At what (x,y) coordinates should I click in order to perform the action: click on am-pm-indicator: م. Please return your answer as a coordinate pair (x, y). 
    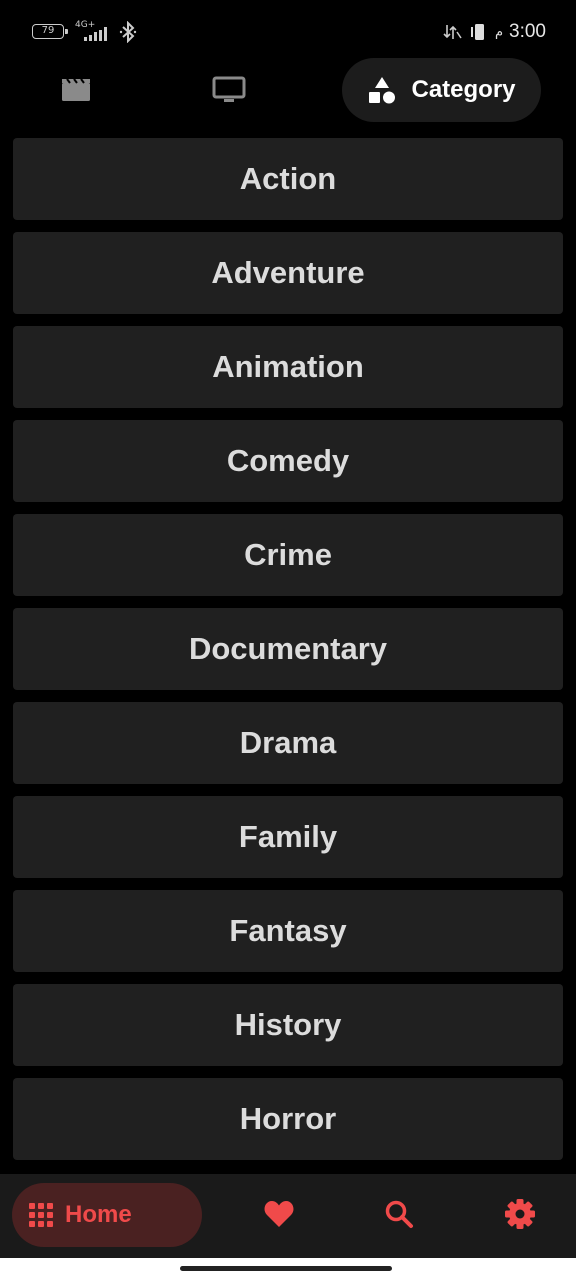
    Looking at the image, I should click on (499, 32).